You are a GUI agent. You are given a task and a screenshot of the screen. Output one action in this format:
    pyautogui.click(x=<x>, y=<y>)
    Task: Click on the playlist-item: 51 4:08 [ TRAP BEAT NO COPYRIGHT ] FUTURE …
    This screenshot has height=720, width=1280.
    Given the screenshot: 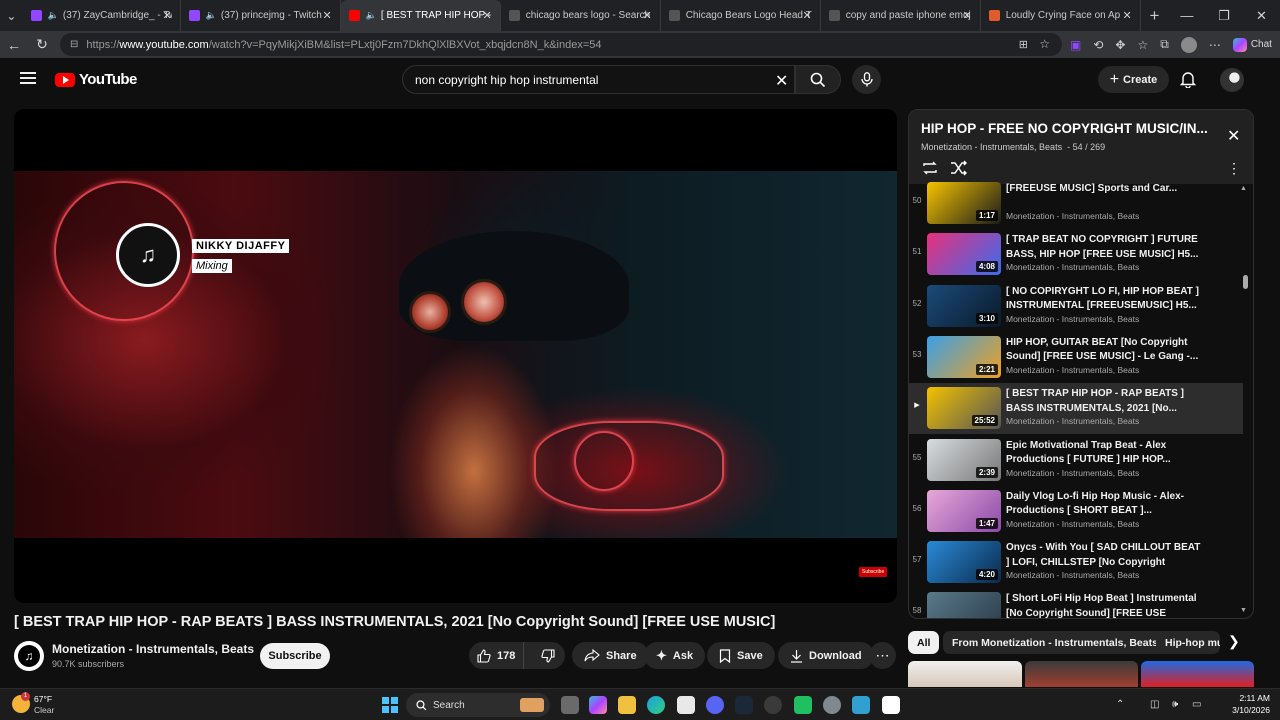 What is the action you would take?
    pyautogui.click(x=1076, y=254)
    